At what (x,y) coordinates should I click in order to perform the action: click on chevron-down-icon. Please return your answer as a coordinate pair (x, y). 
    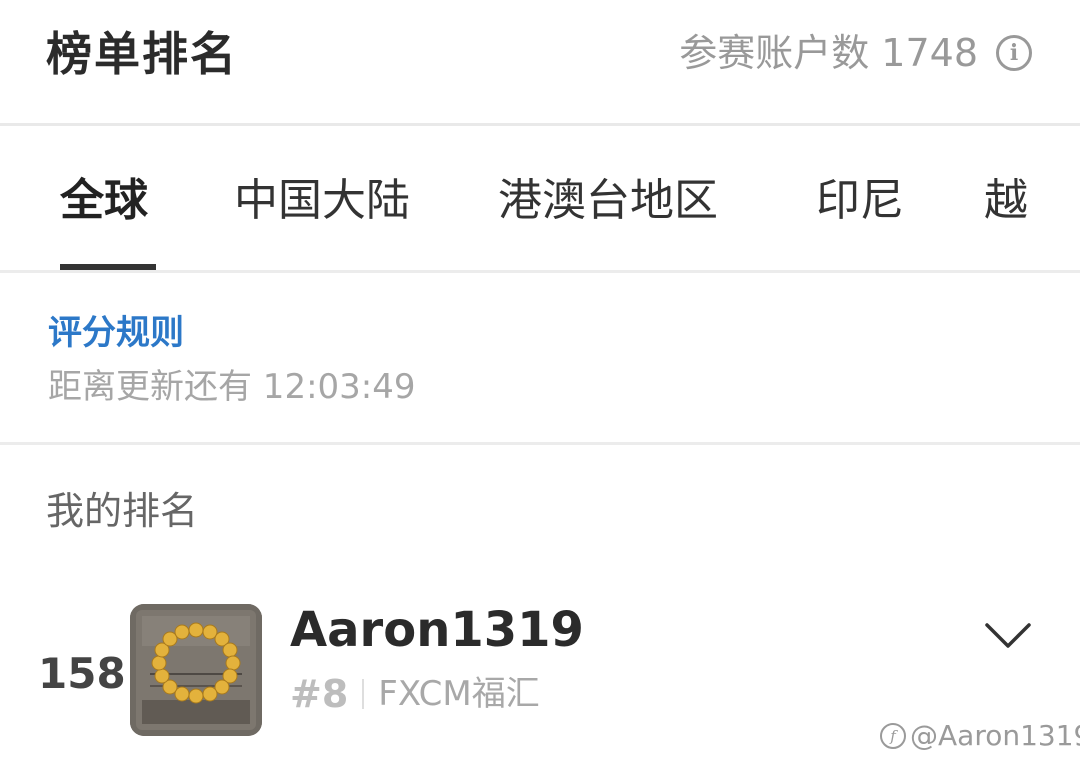
    Looking at the image, I should click on (1008, 635).